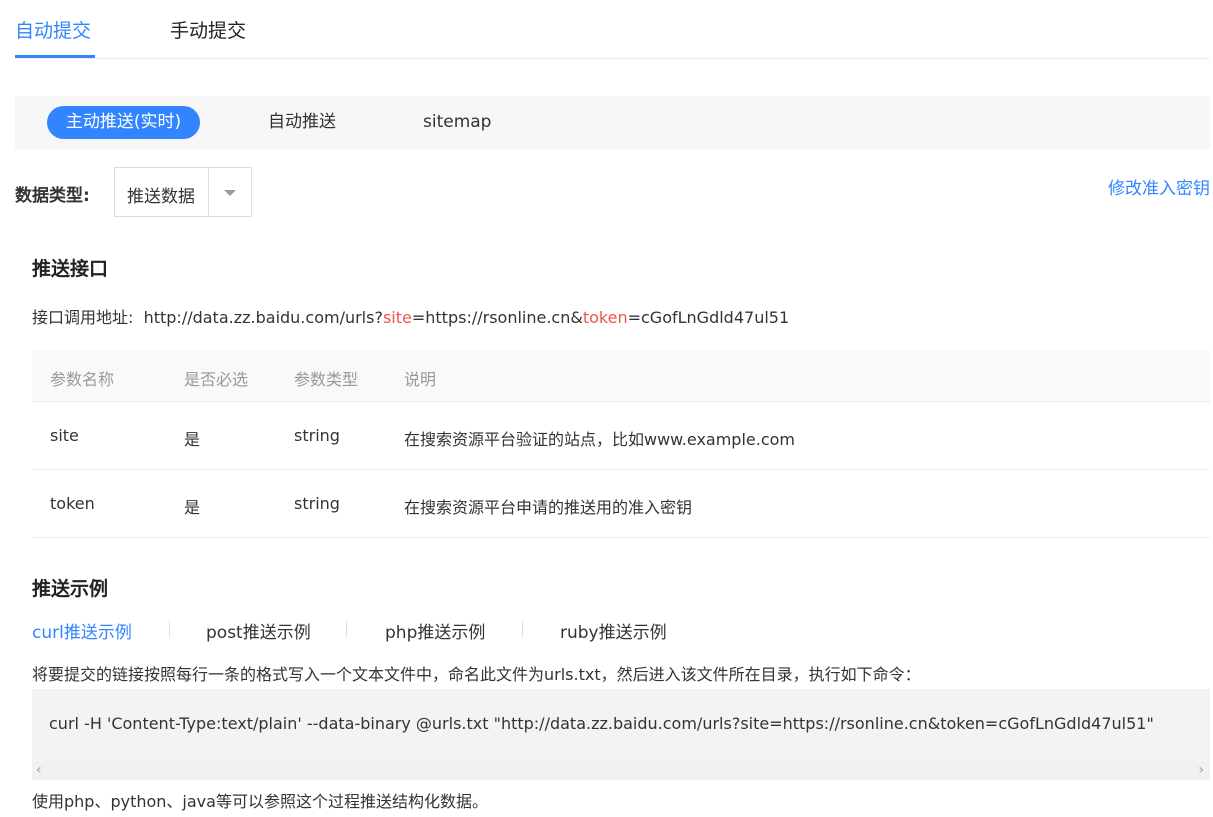  I want to click on example-tabs: curl推送示例 post推送示例 php推送示例 ruby推送示例, so click(432, 630).